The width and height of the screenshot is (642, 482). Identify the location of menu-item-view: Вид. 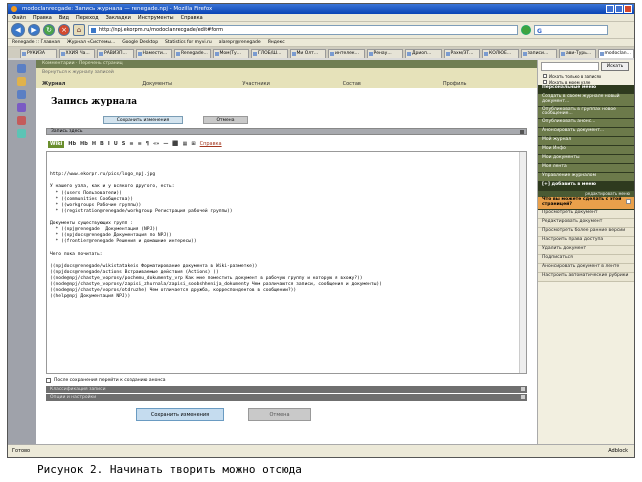
(64, 17).